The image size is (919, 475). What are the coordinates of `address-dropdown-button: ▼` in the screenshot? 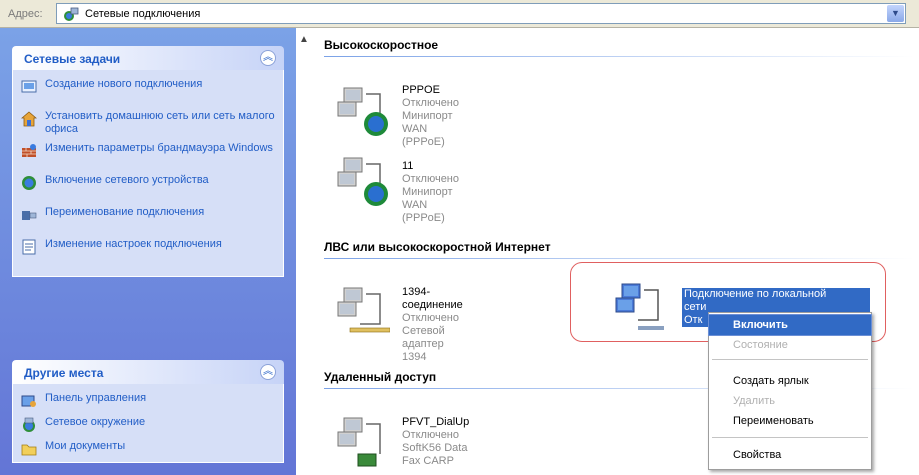 It's located at (895, 13).